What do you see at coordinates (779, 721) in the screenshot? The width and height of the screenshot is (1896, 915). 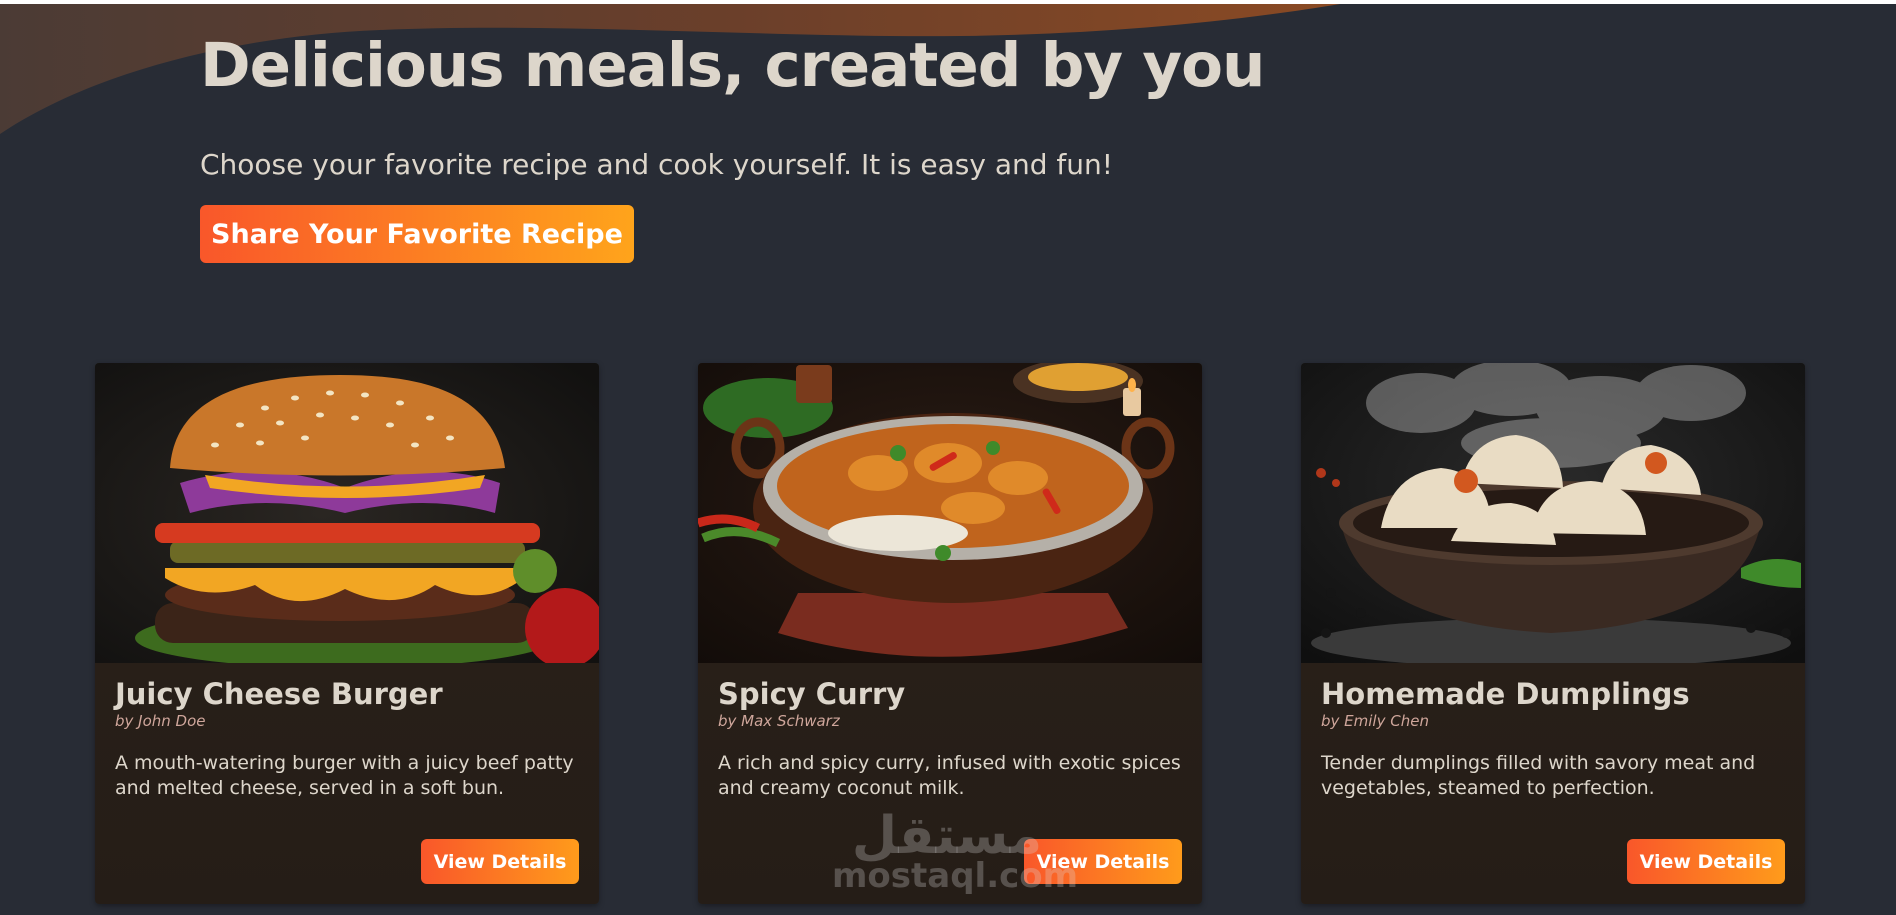 I see `meal-author: by Max Schwarz` at bounding box center [779, 721].